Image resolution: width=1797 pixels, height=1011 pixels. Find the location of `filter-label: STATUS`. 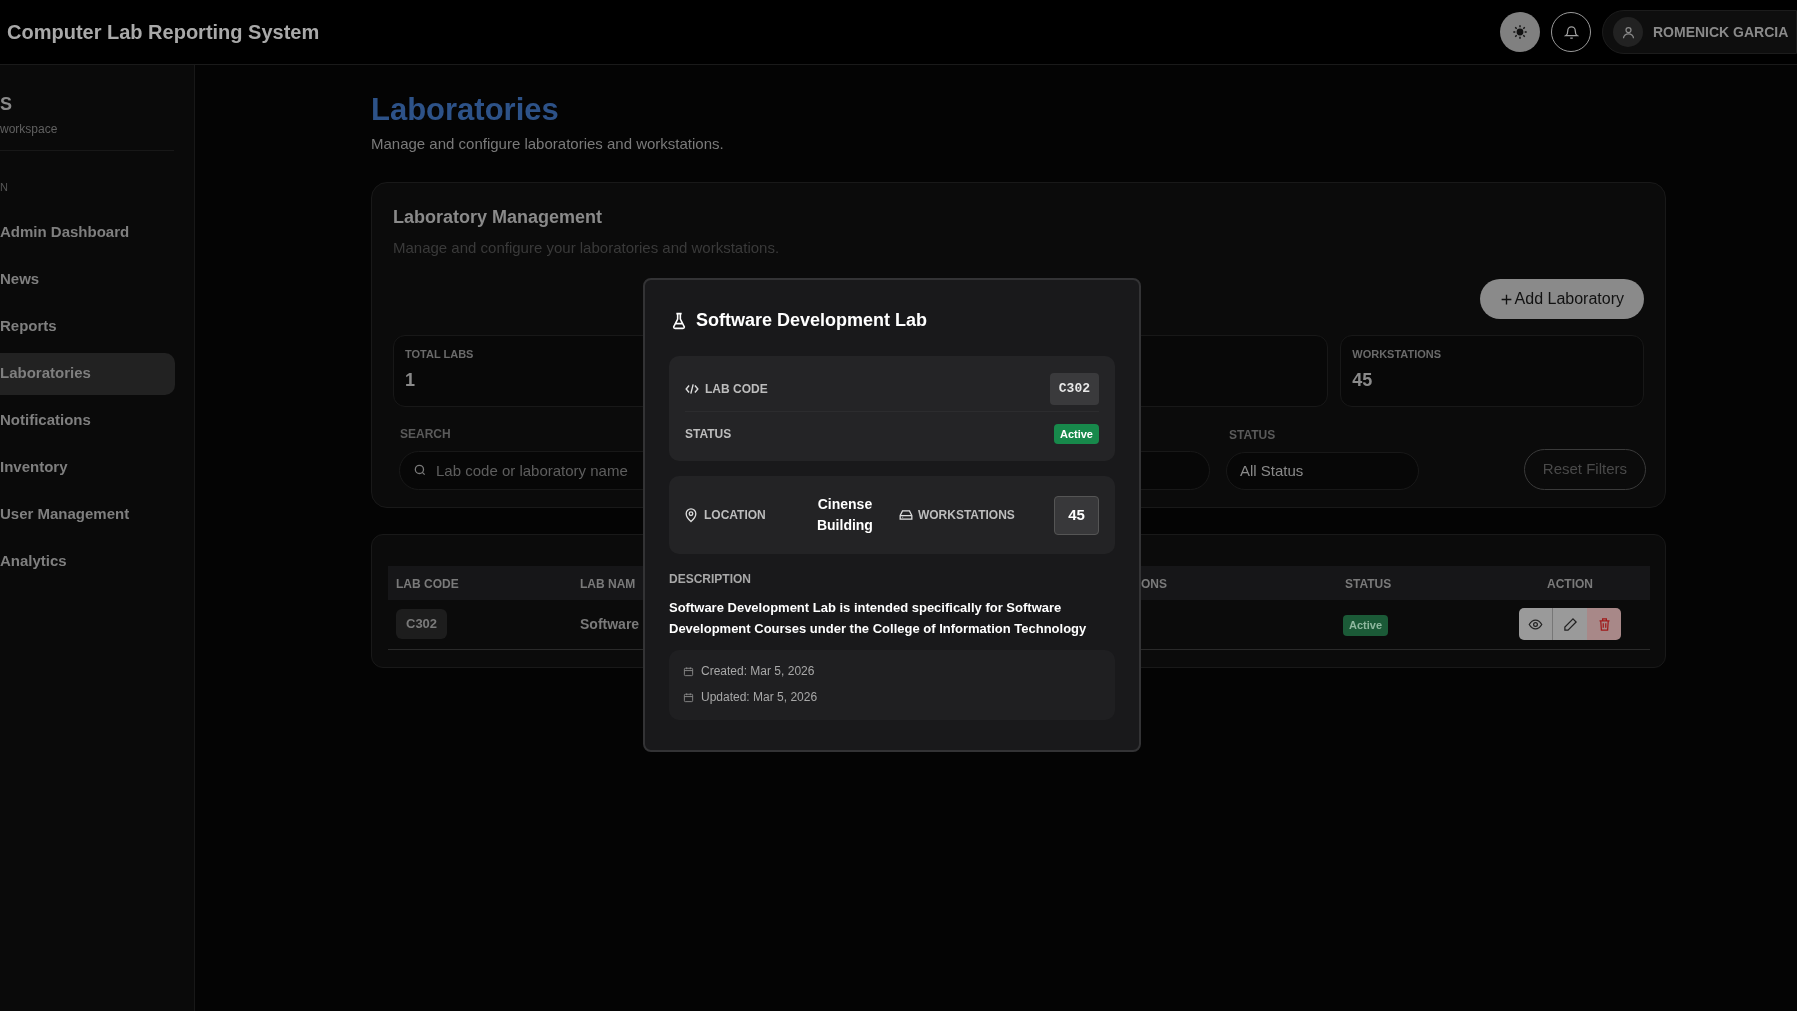

filter-label: STATUS is located at coordinates (1252, 435).